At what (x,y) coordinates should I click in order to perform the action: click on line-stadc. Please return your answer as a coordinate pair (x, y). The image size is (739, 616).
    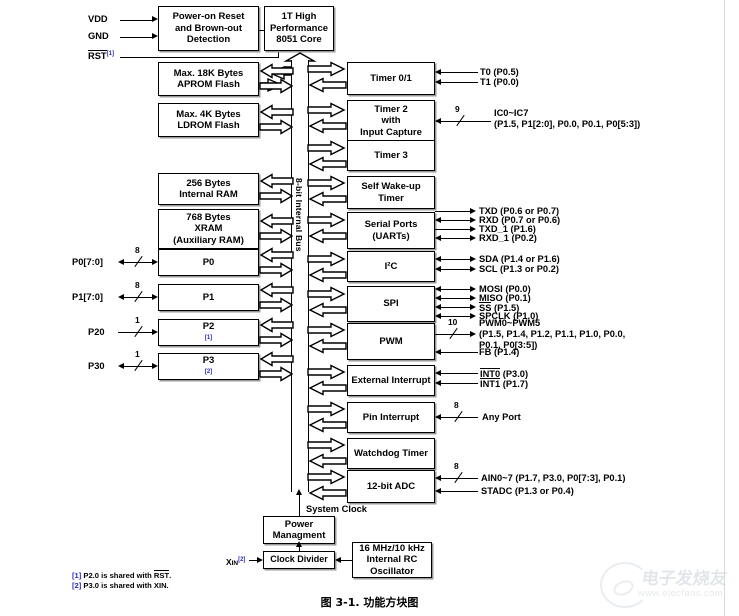
    Looking at the image, I should click on (459, 491).